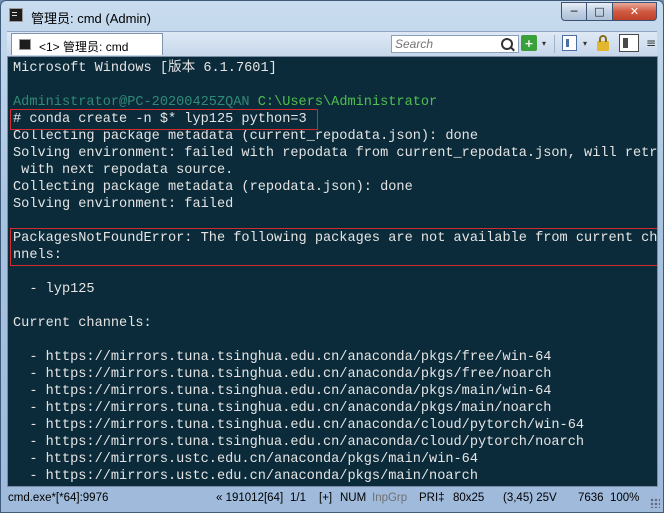  I want to click on hamburger-menu-icon: ≡, so click(651, 43).